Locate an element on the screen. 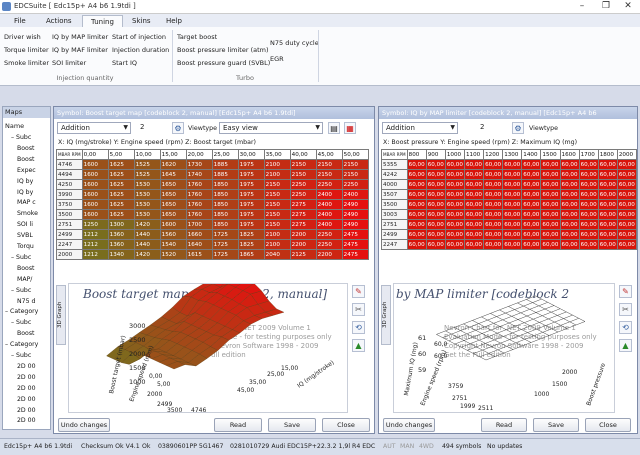 This screenshot has height=455, width=640. table-cell: 1212 is located at coordinates (95, 234).